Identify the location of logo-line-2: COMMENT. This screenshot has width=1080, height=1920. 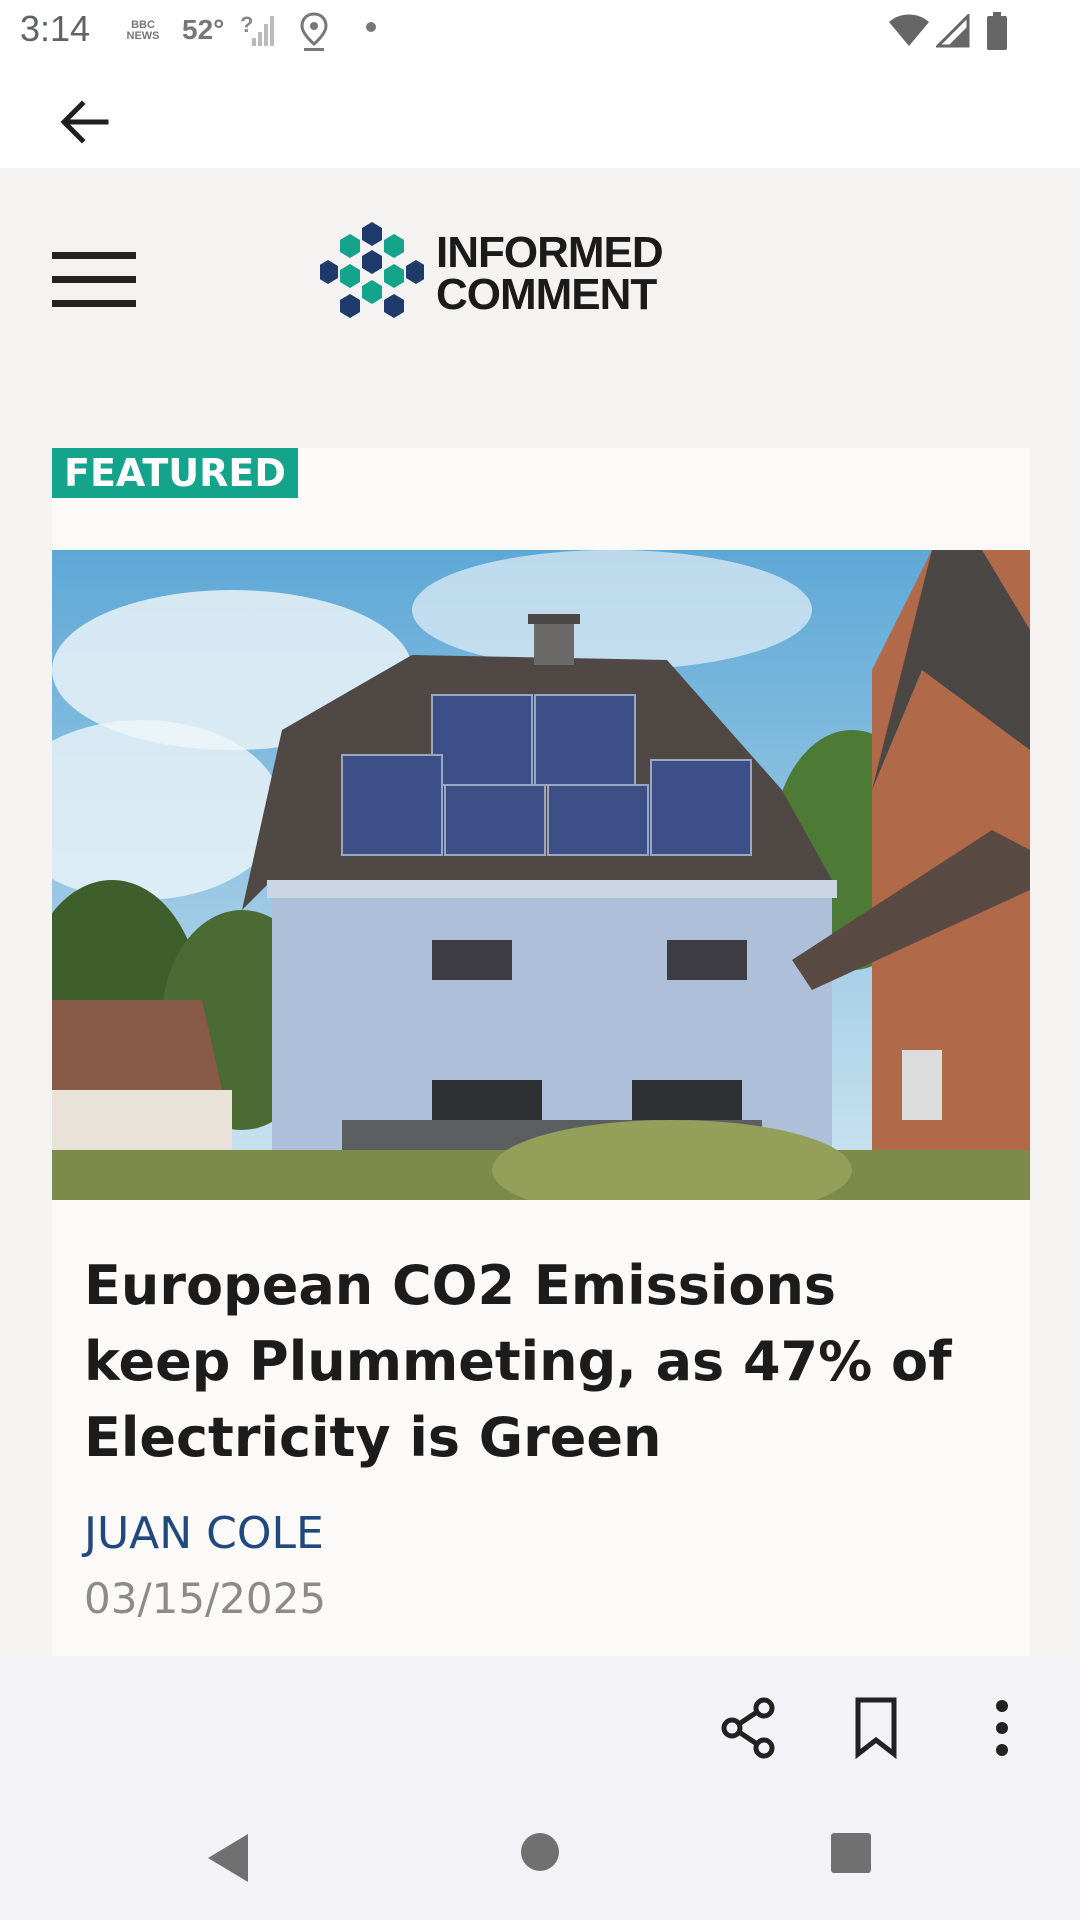
(546, 294).